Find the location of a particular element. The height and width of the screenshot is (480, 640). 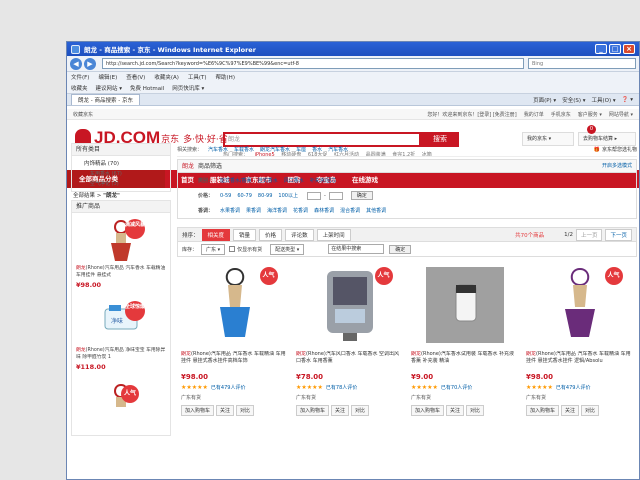

menu-edit: 编辑(E) is located at coordinates (107, 77).